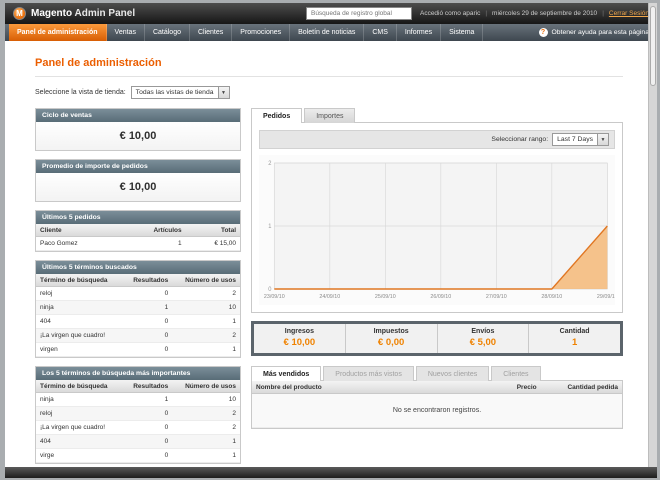 The image size is (660, 480). What do you see at coordinates (261, 32) in the screenshot?
I see `nav-item-promociones: Promociones` at bounding box center [261, 32].